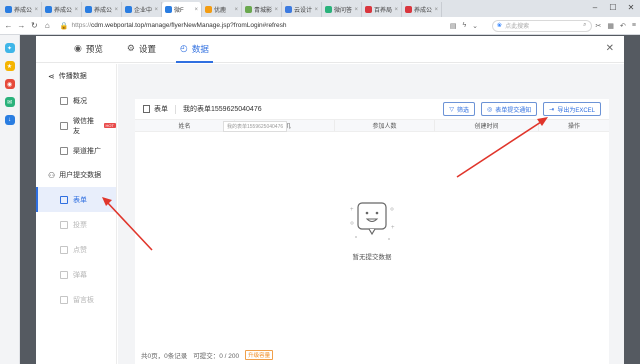 Image resolution: width=640 pixels, height=364 pixels. Describe the element at coordinates (64, 299) in the screenshot. I see `guestbook-icon` at that location.